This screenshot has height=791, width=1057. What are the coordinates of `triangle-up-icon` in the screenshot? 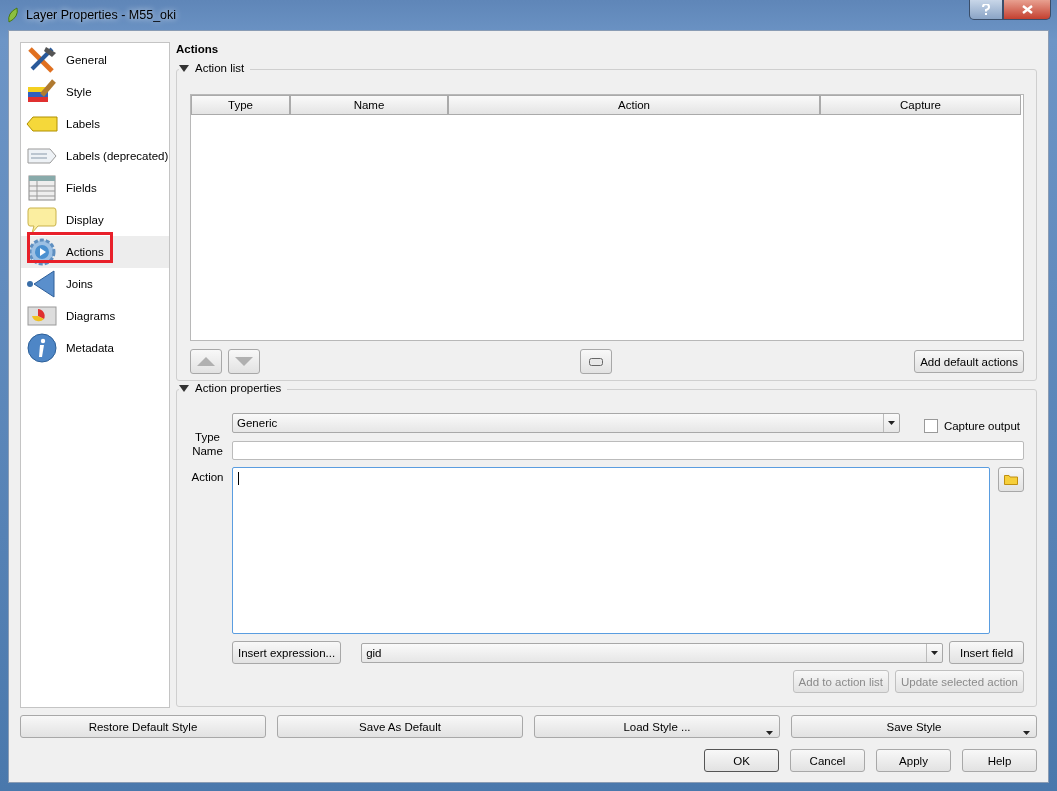 It's located at (206, 361).